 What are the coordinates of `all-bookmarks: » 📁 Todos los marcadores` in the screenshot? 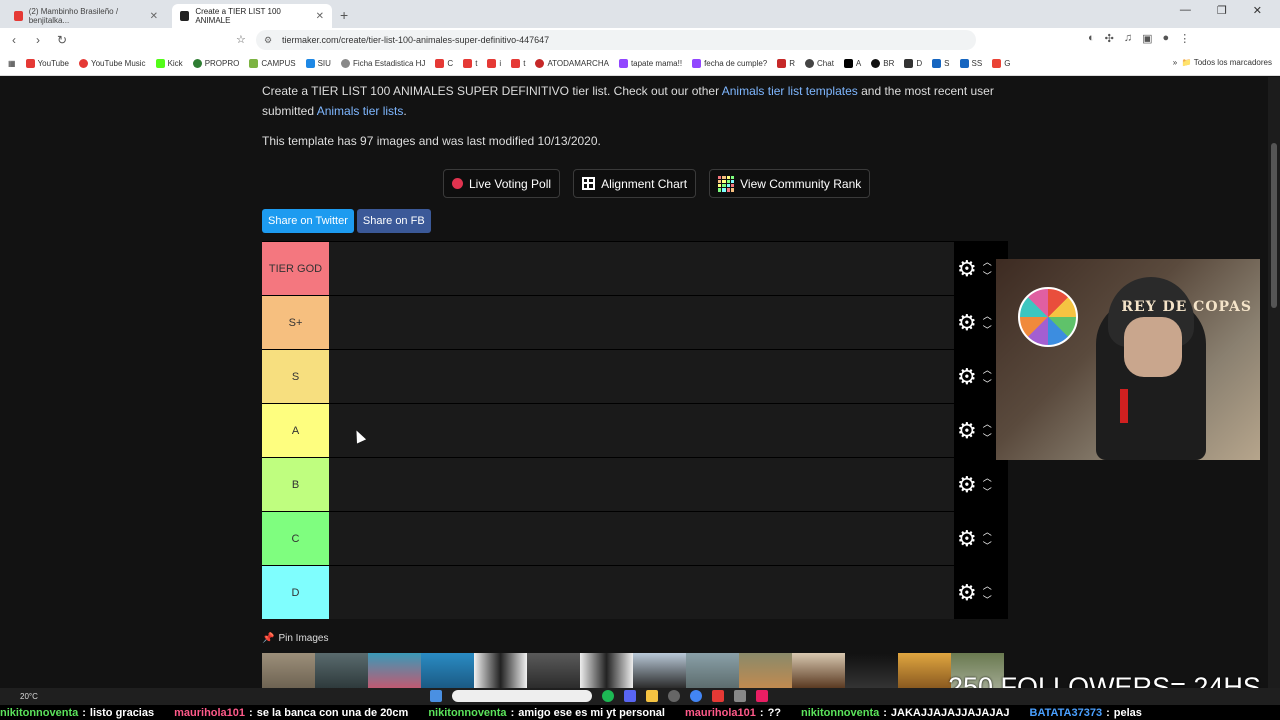 It's located at (1222, 62).